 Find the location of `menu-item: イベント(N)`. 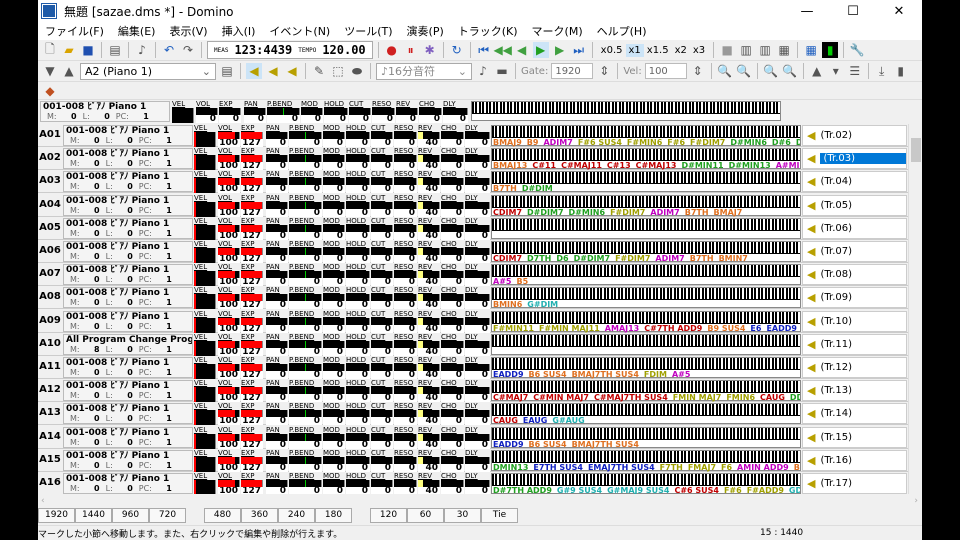

menu-item: イベント(N) is located at coordinates (299, 31).